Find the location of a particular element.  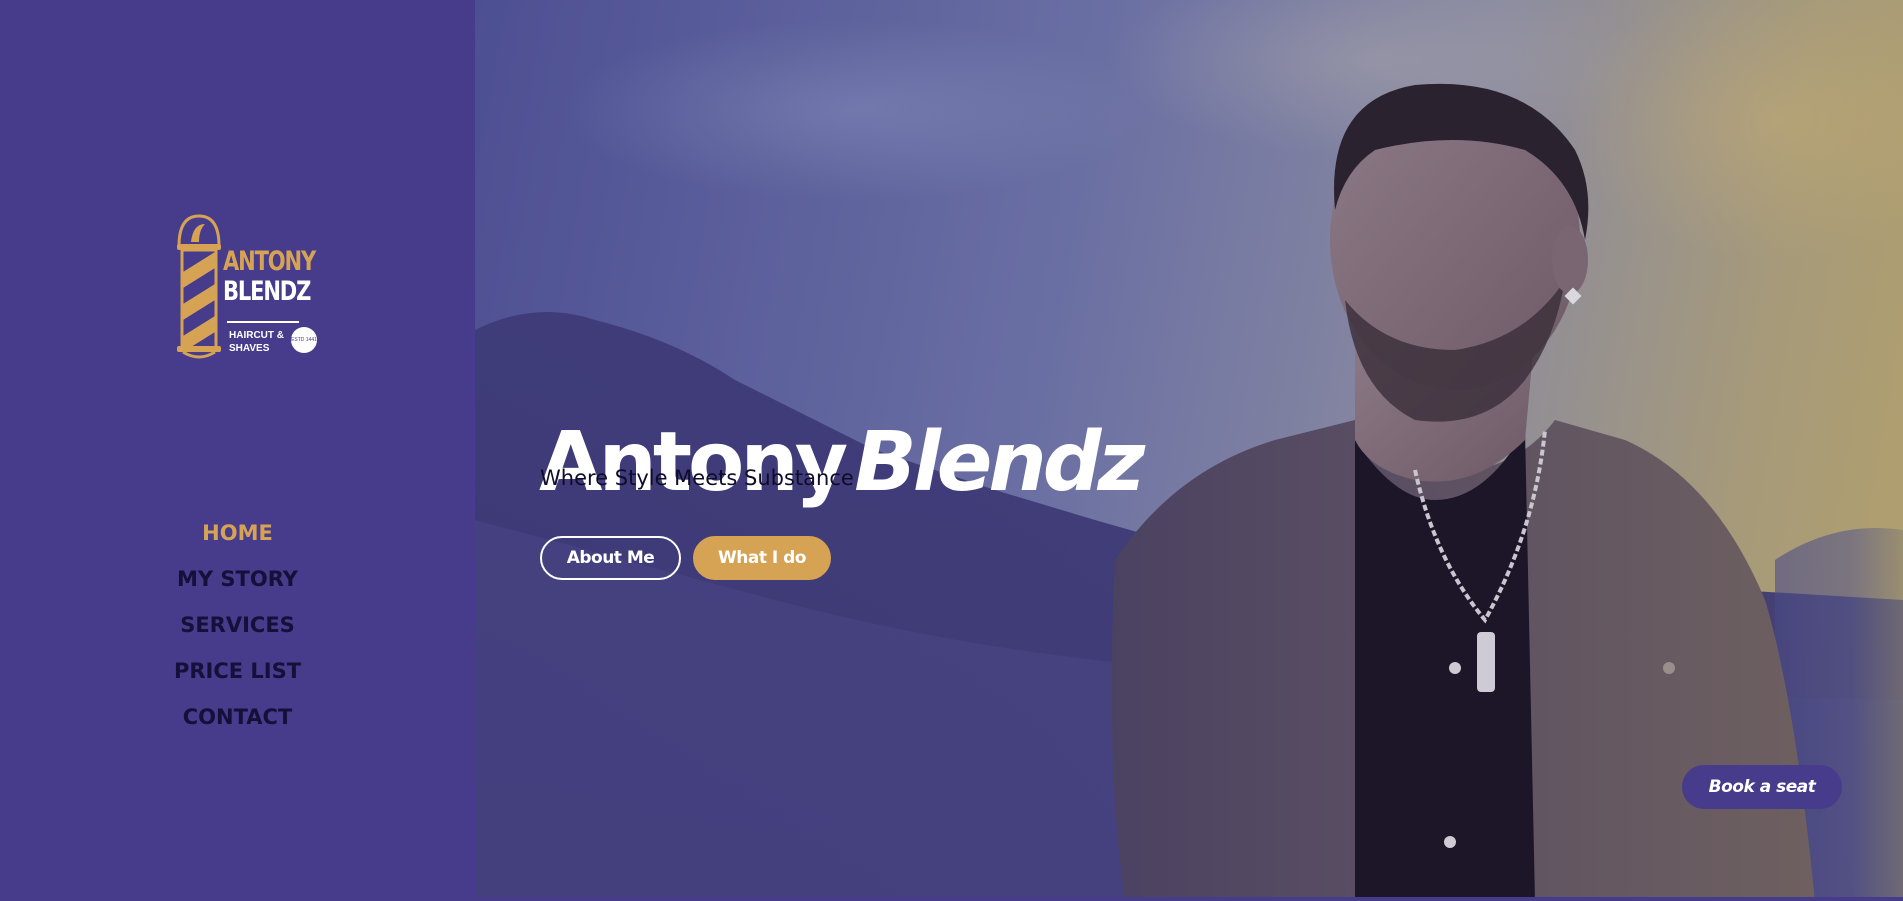

hero-tagline: Where Style Meets Substance is located at coordinates (697, 478).